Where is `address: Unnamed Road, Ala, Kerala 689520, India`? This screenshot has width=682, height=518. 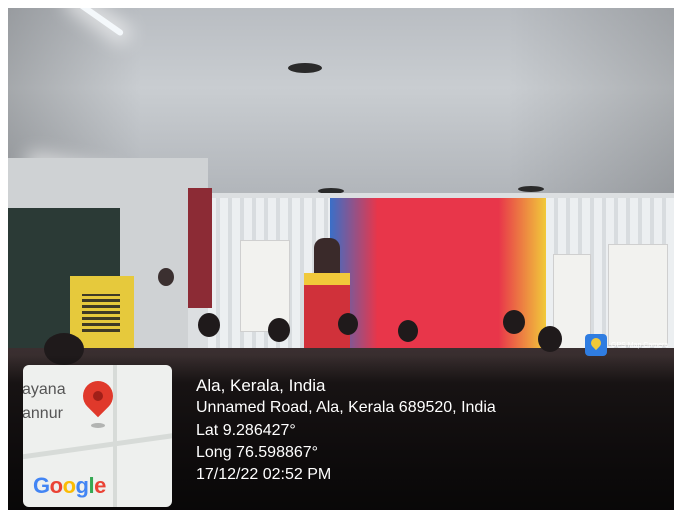
address: Unnamed Road, Ala, Kerala 689520, India is located at coordinates (346, 408).